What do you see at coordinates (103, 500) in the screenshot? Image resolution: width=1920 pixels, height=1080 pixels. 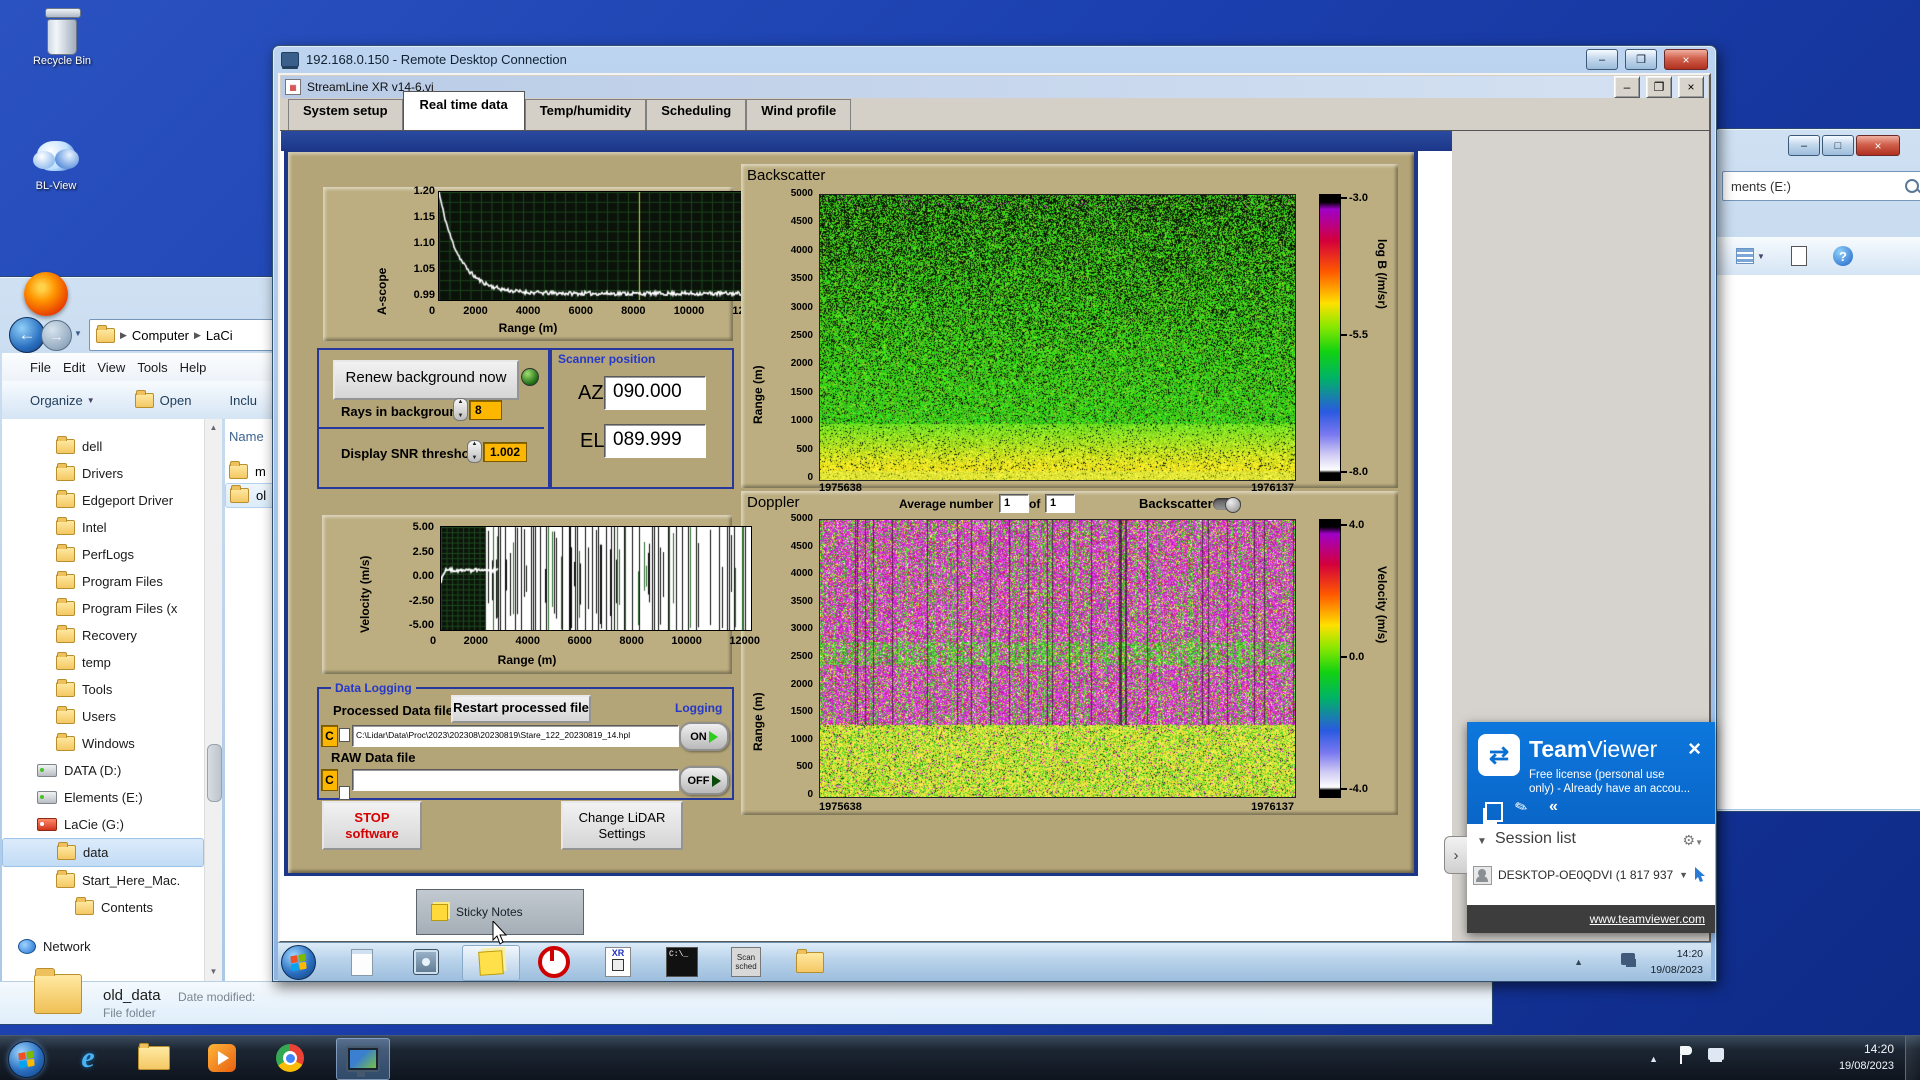 I see `tree-item: Edgeport Driver` at bounding box center [103, 500].